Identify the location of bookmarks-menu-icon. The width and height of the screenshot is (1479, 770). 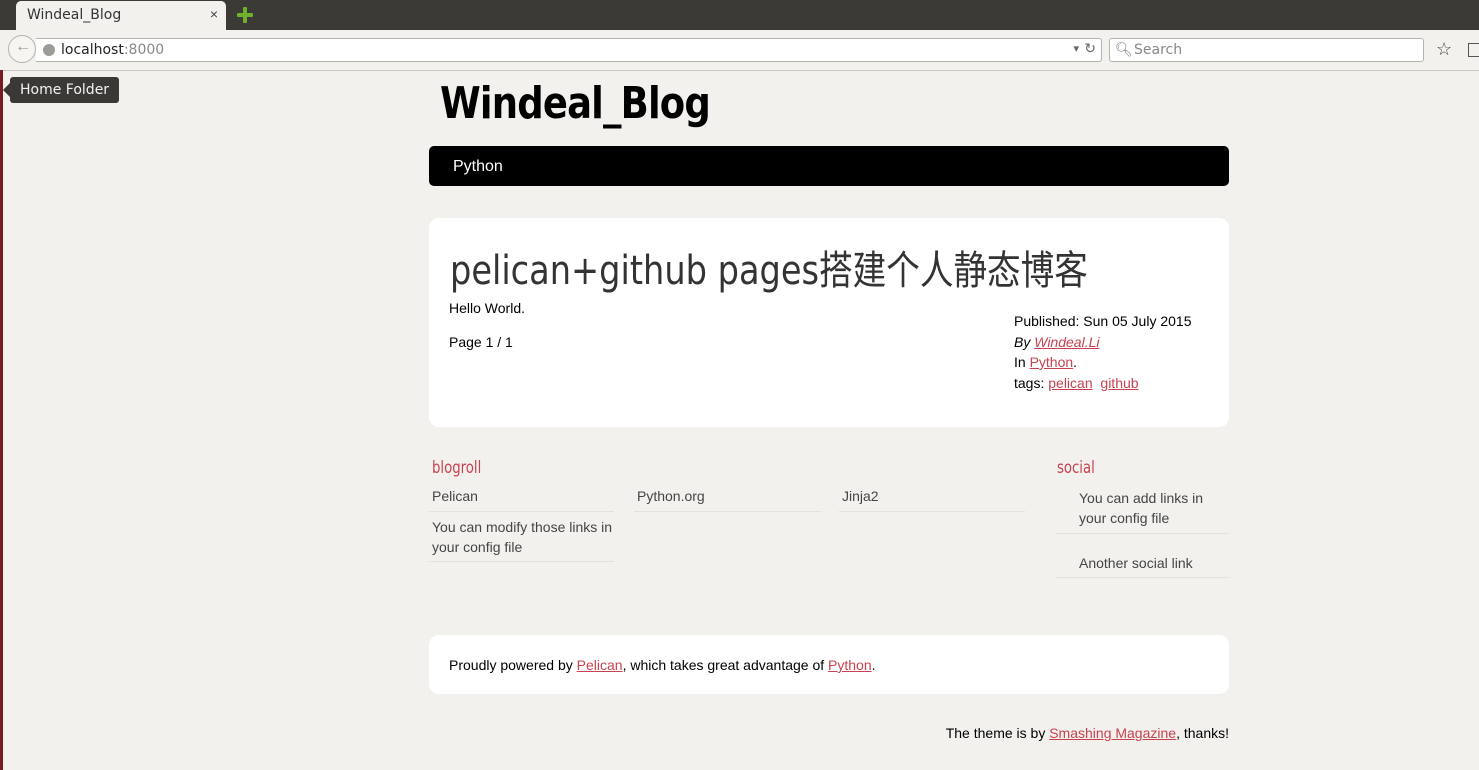
(1473, 50).